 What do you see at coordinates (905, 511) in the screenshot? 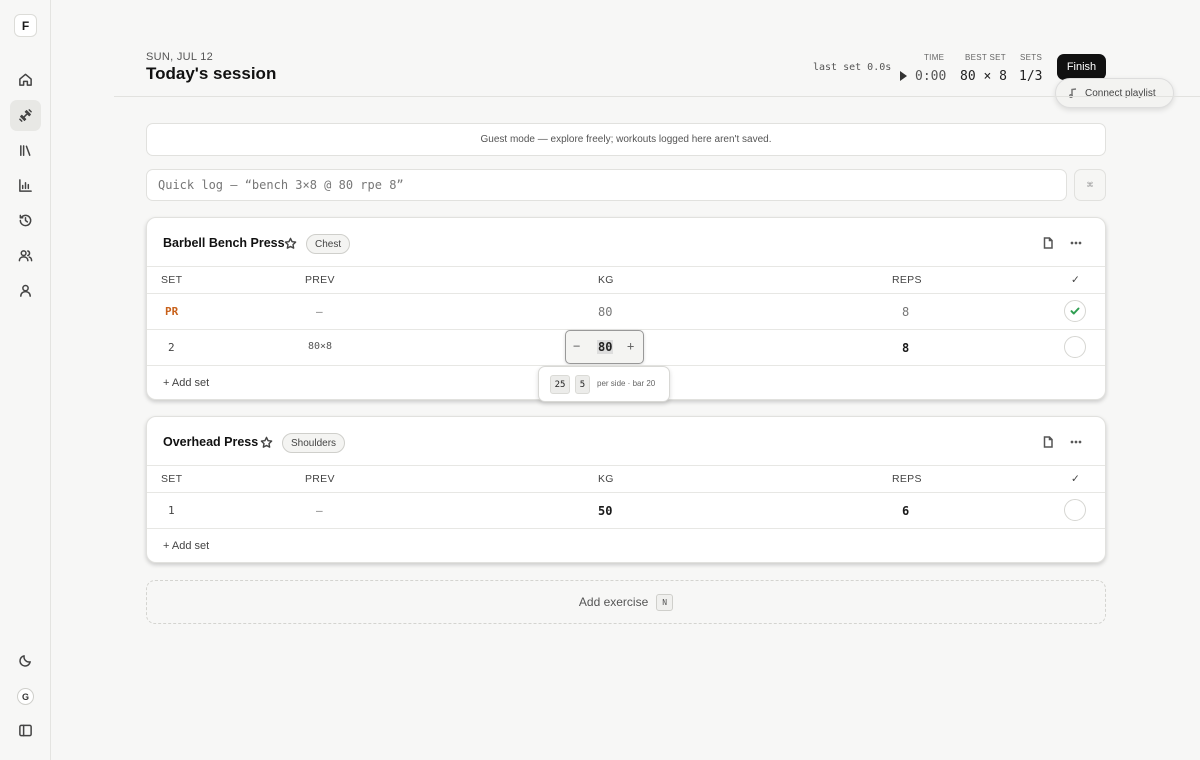
I see `reps-value: 6` at bounding box center [905, 511].